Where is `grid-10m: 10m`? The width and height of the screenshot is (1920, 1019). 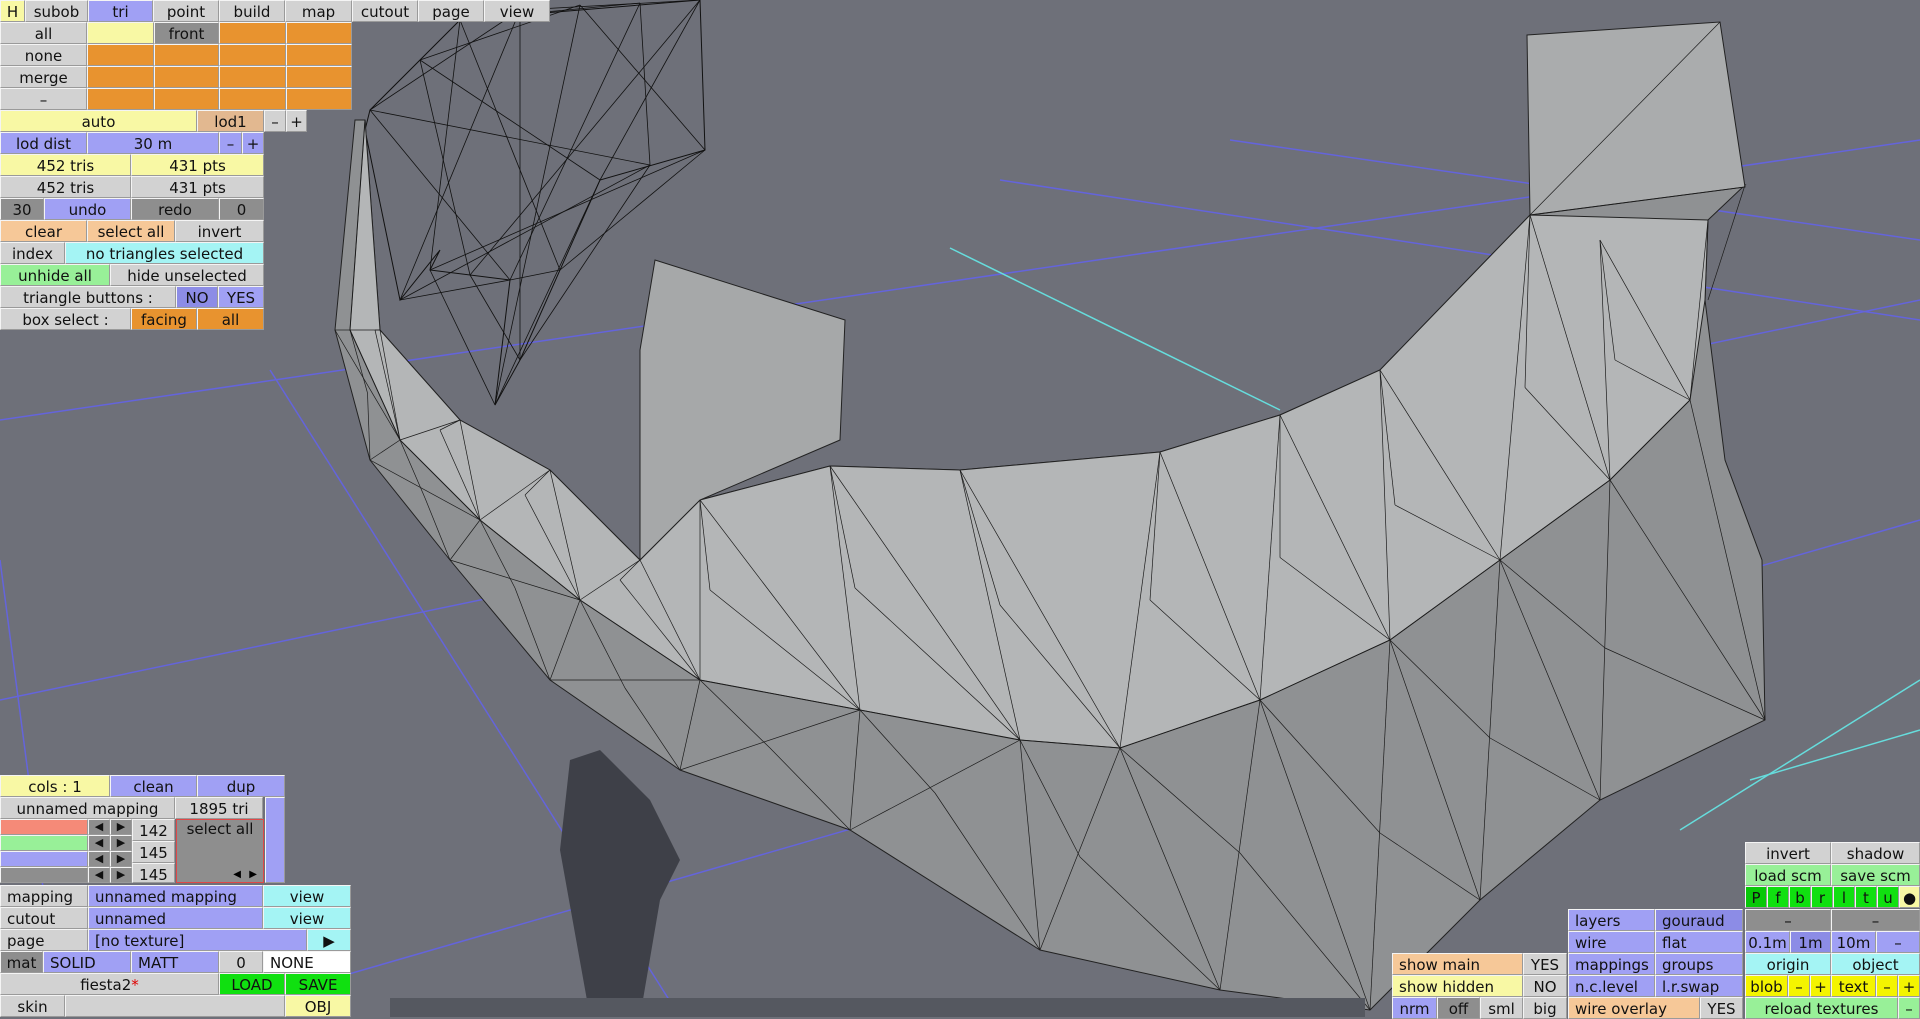 grid-10m: 10m is located at coordinates (1853, 942).